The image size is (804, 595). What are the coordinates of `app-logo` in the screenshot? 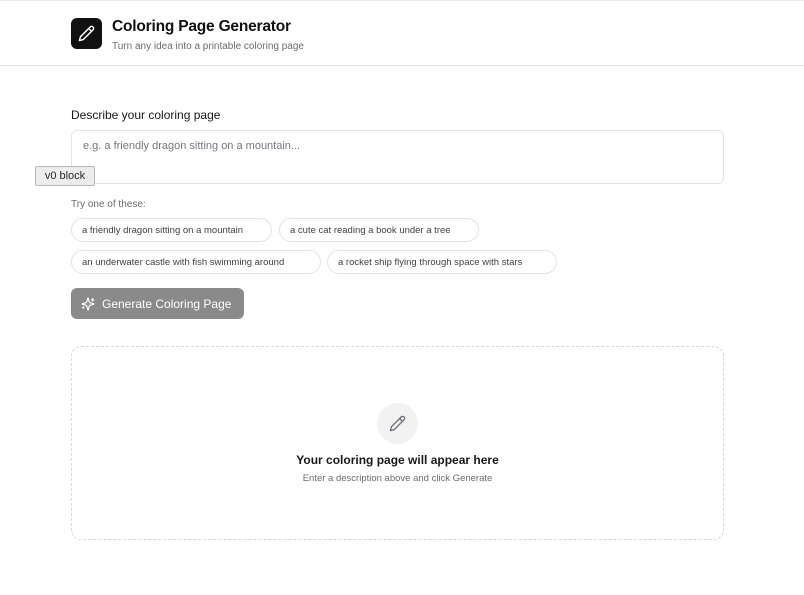 It's located at (86, 33).